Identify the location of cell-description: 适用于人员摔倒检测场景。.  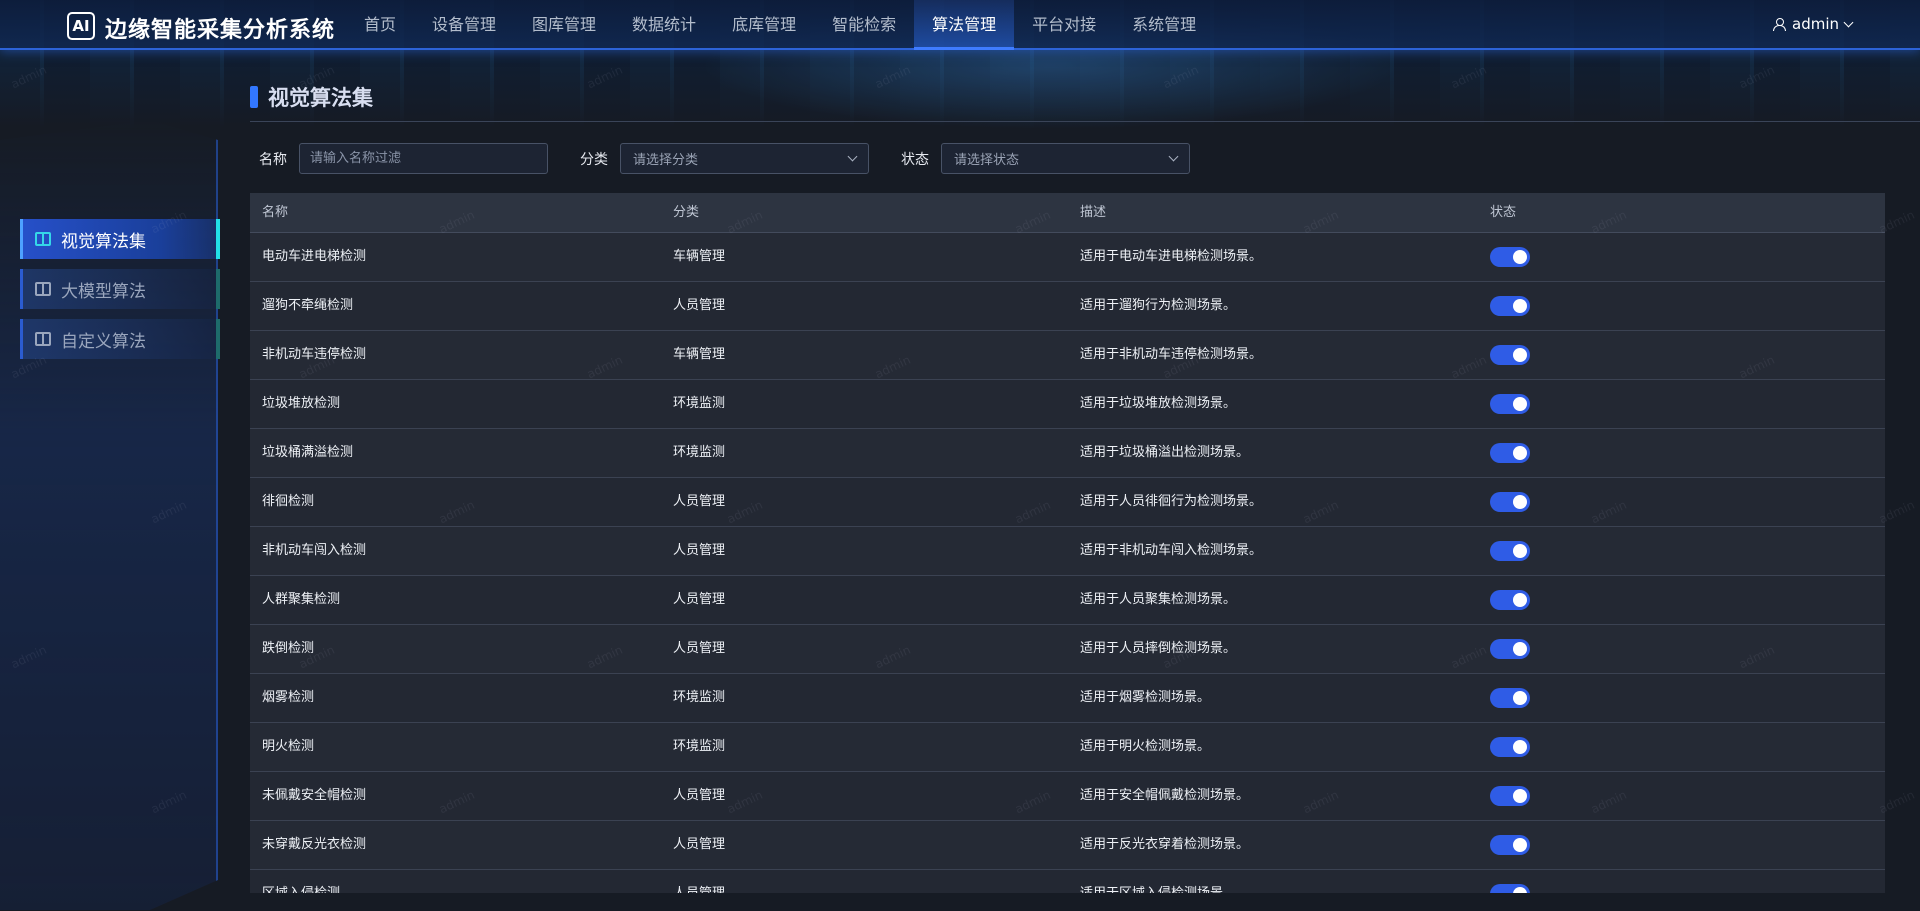
(1158, 648).